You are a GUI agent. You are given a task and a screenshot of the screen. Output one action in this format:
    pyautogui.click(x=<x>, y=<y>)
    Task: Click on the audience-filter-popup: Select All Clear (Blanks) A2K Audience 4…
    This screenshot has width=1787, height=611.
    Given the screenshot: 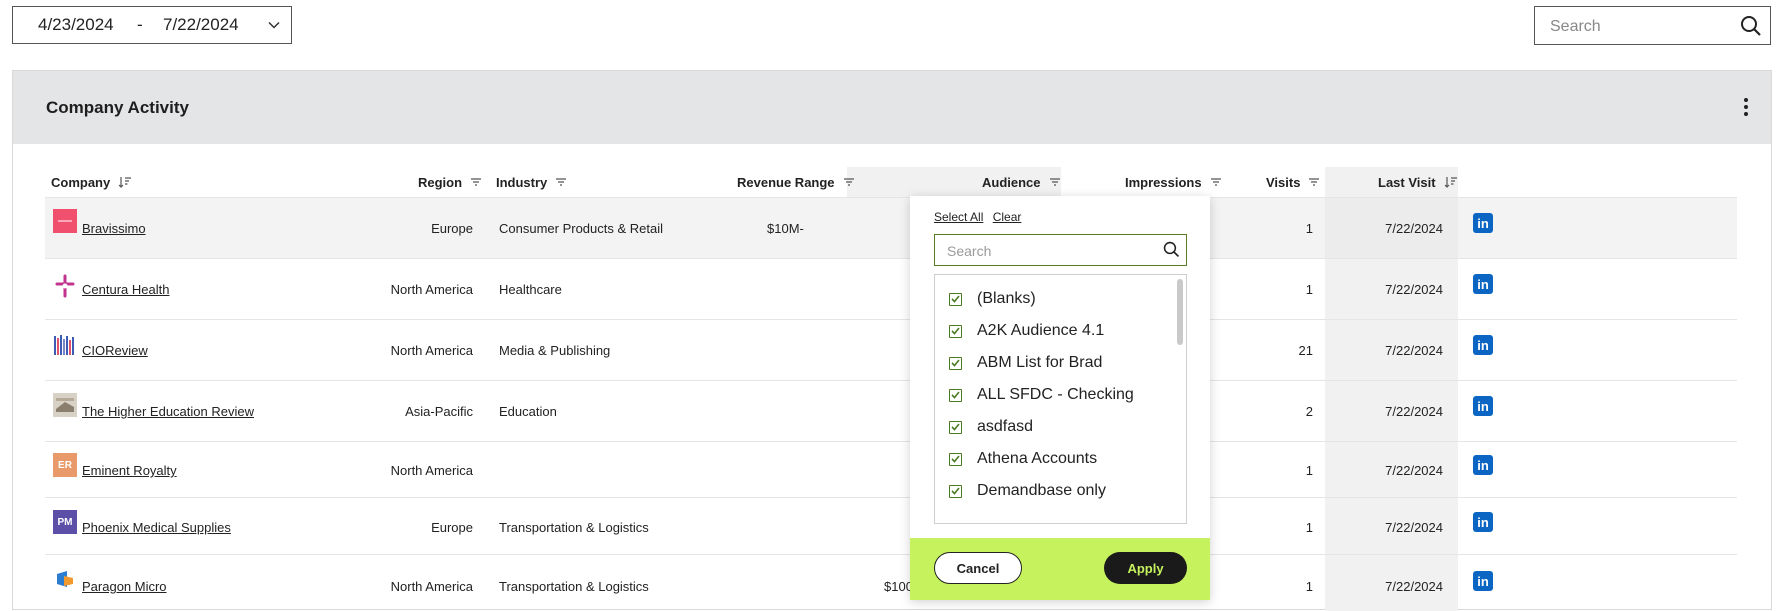 What is the action you would take?
    pyautogui.click(x=1060, y=398)
    